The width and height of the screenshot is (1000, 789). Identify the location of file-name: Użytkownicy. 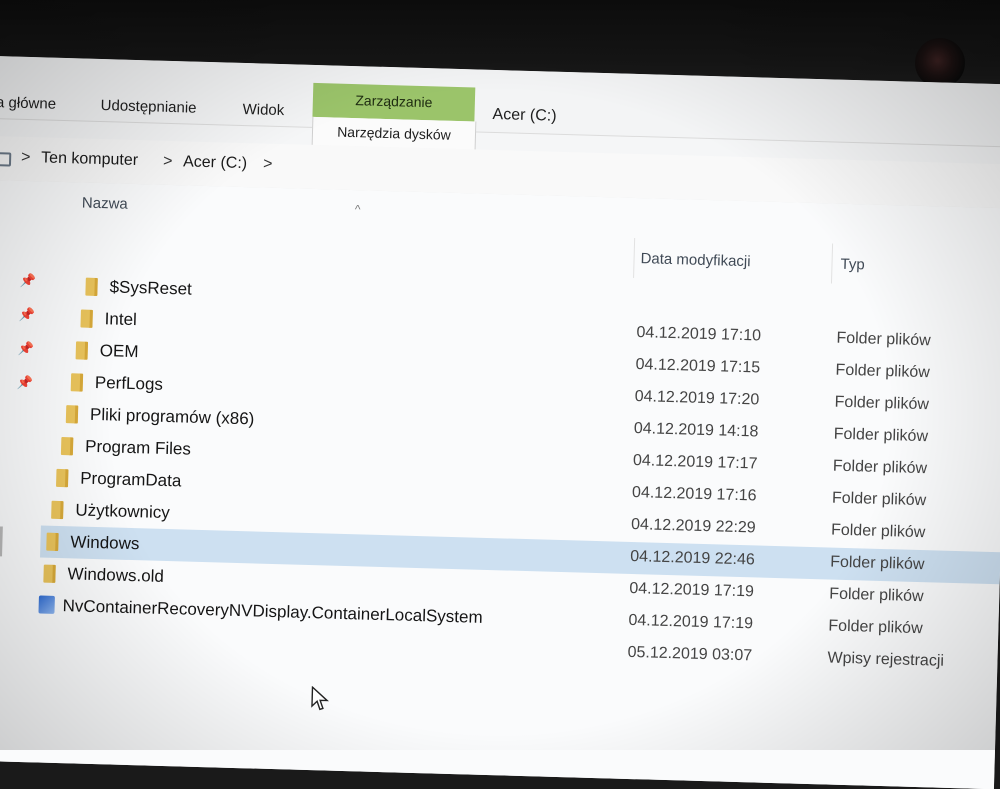
(123, 511).